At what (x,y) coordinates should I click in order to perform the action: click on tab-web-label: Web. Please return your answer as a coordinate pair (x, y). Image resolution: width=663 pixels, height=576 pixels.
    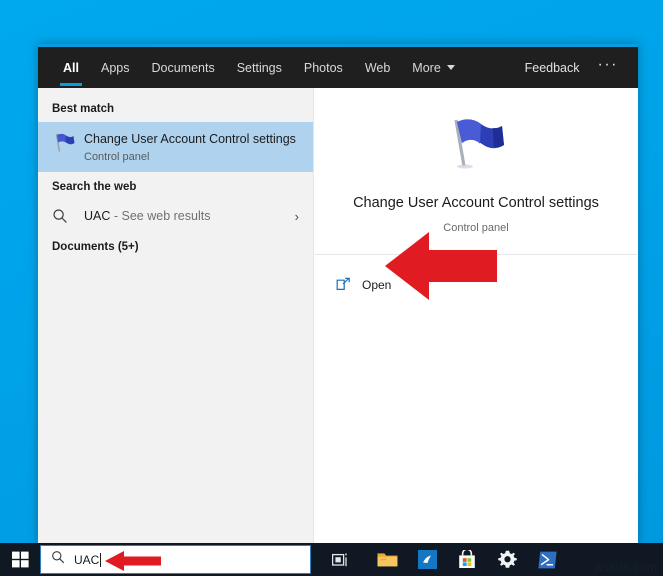
    Looking at the image, I should click on (377, 67).